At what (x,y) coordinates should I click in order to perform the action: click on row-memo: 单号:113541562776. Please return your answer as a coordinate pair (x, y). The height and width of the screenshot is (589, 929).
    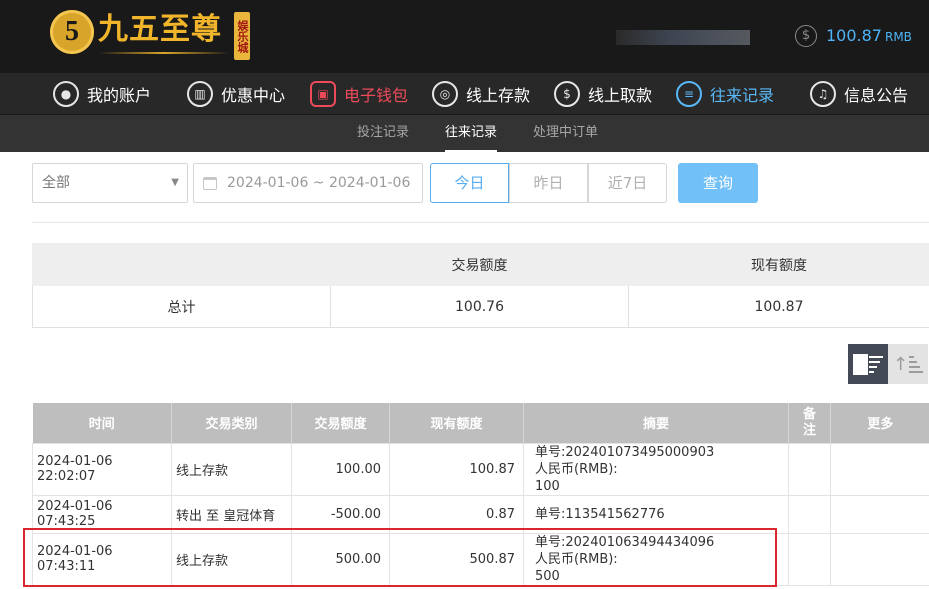
    Looking at the image, I should click on (656, 514).